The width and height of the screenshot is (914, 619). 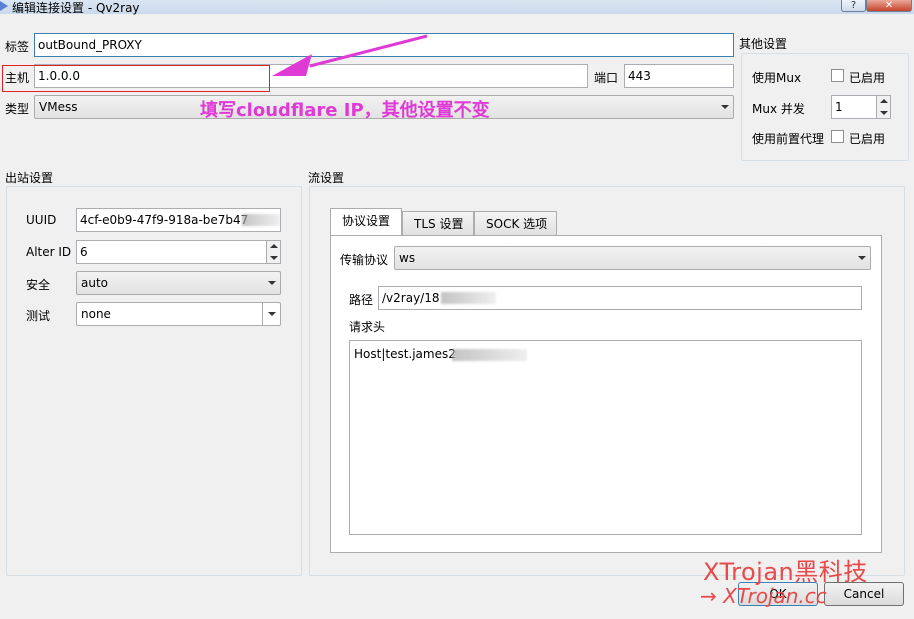 What do you see at coordinates (366, 222) in the screenshot?
I see `tab-protocol-settings: 协议设置` at bounding box center [366, 222].